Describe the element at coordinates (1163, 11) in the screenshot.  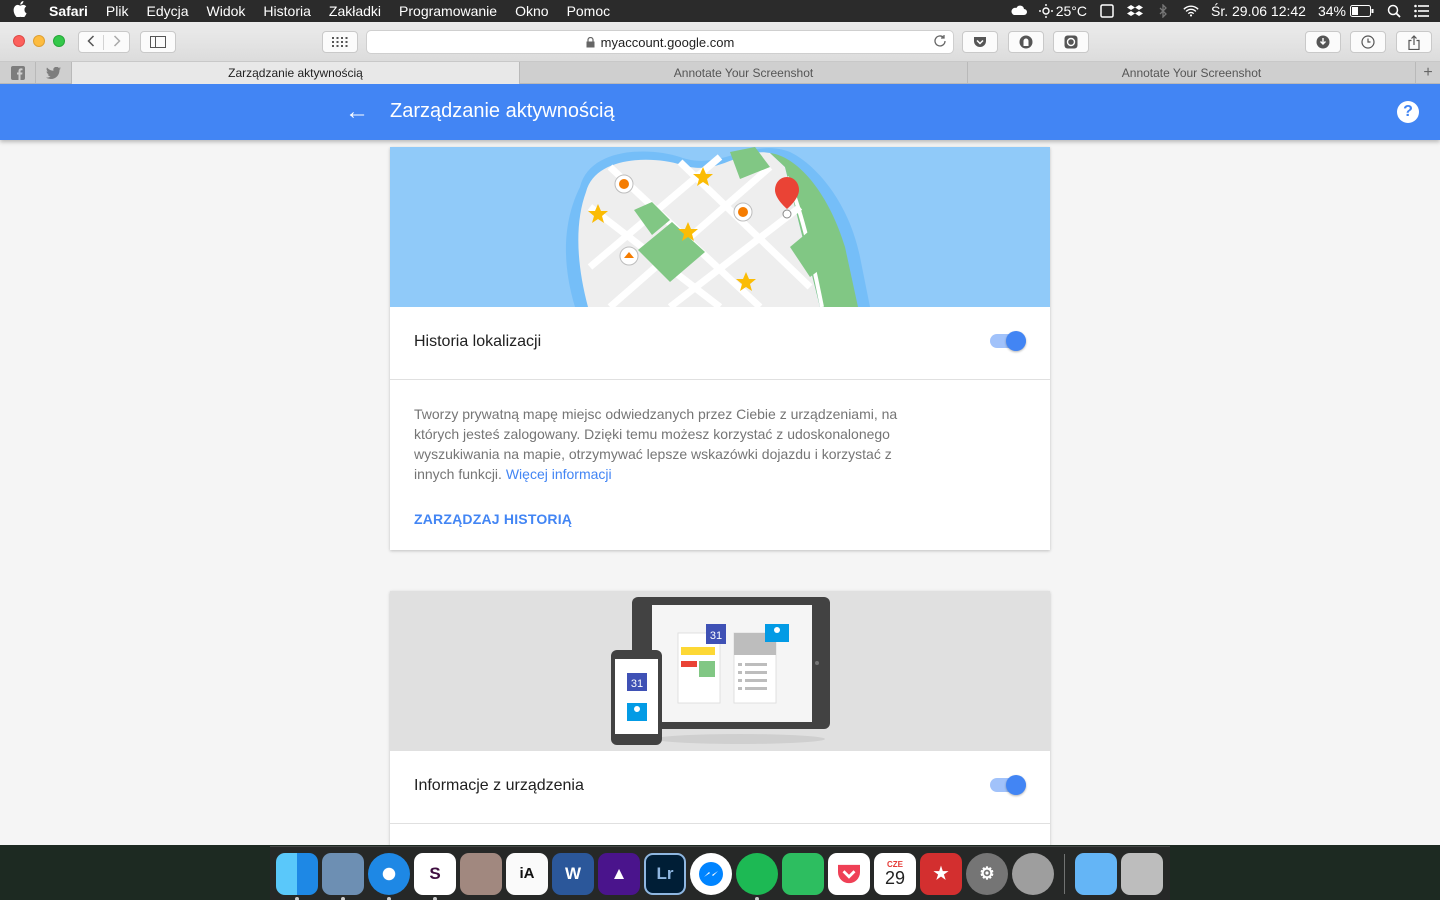
I see `bluetooth-icon` at that location.